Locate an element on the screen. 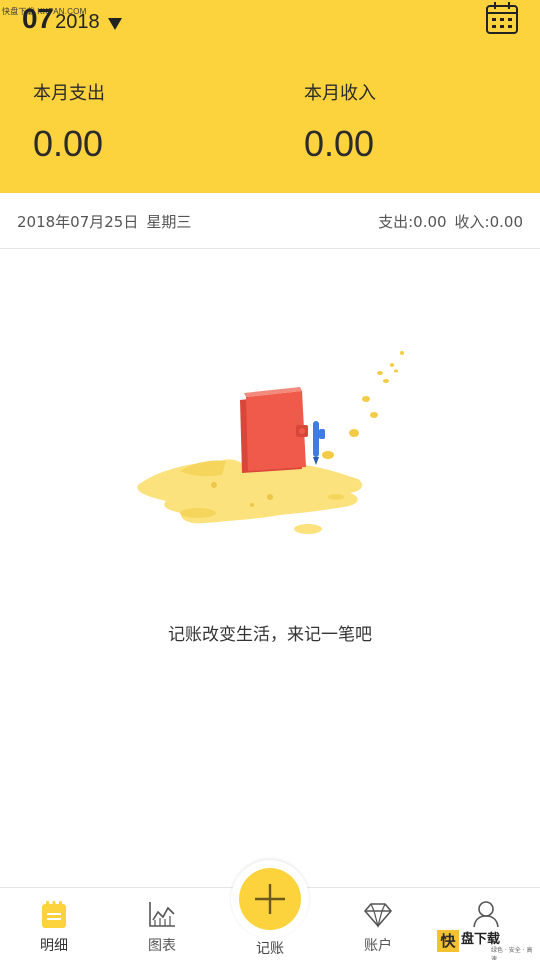 The height and width of the screenshot is (960, 540). income-label: 本月收入 is located at coordinates (340, 93).